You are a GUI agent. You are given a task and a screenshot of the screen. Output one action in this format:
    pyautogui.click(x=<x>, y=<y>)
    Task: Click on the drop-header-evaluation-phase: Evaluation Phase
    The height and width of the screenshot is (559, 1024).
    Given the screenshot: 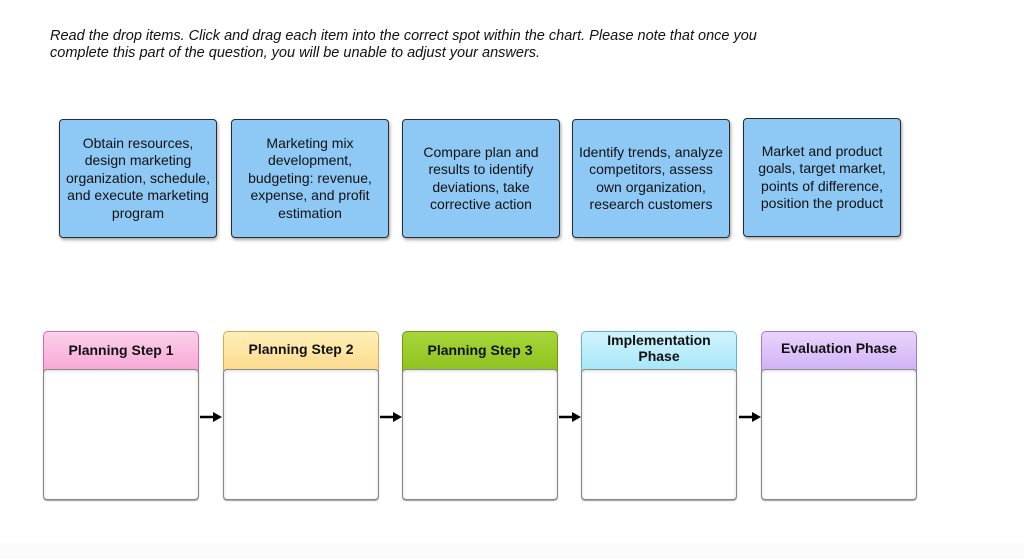 What is the action you would take?
    pyautogui.click(x=839, y=352)
    